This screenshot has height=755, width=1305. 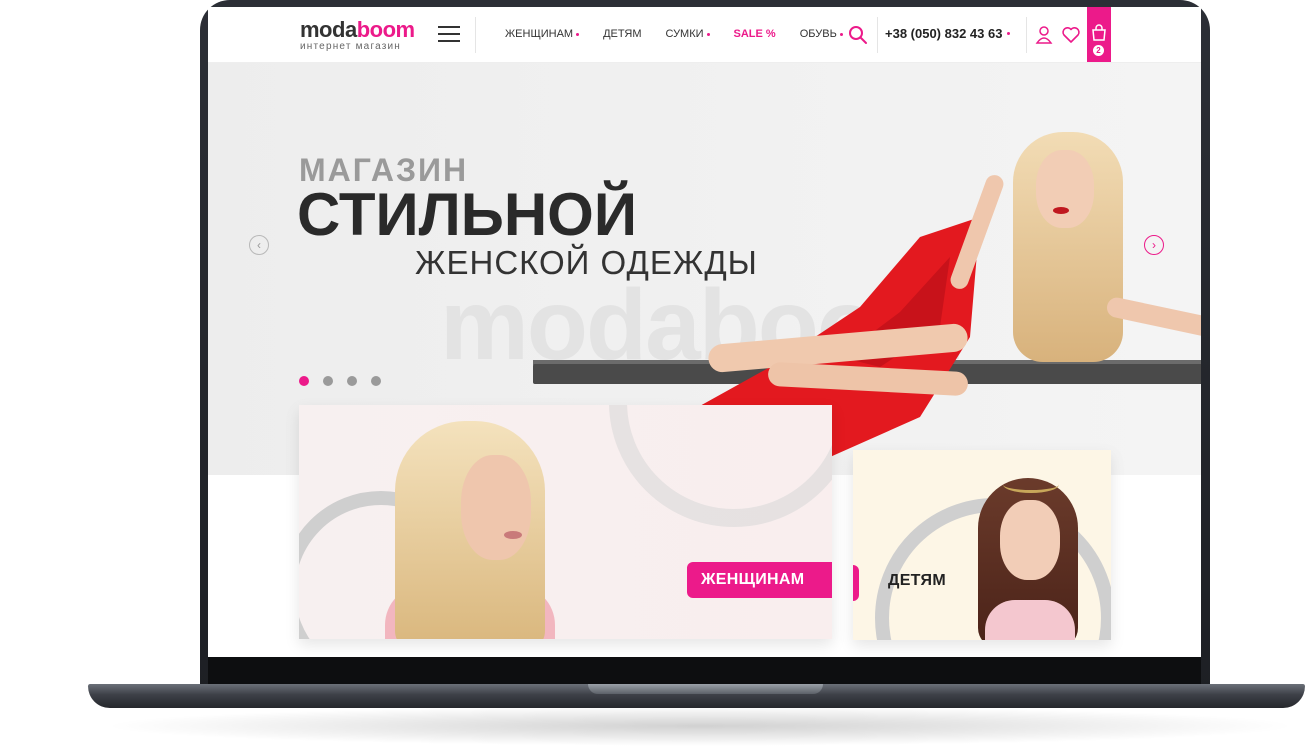 I want to click on nav-label: ДЕТЯМ, so click(x=622, y=34).